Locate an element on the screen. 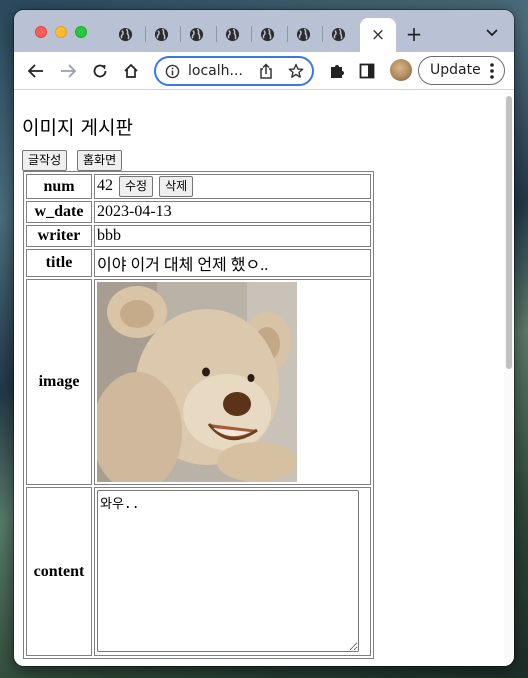 The height and width of the screenshot is (678, 528). home-button is located at coordinates (131, 71).